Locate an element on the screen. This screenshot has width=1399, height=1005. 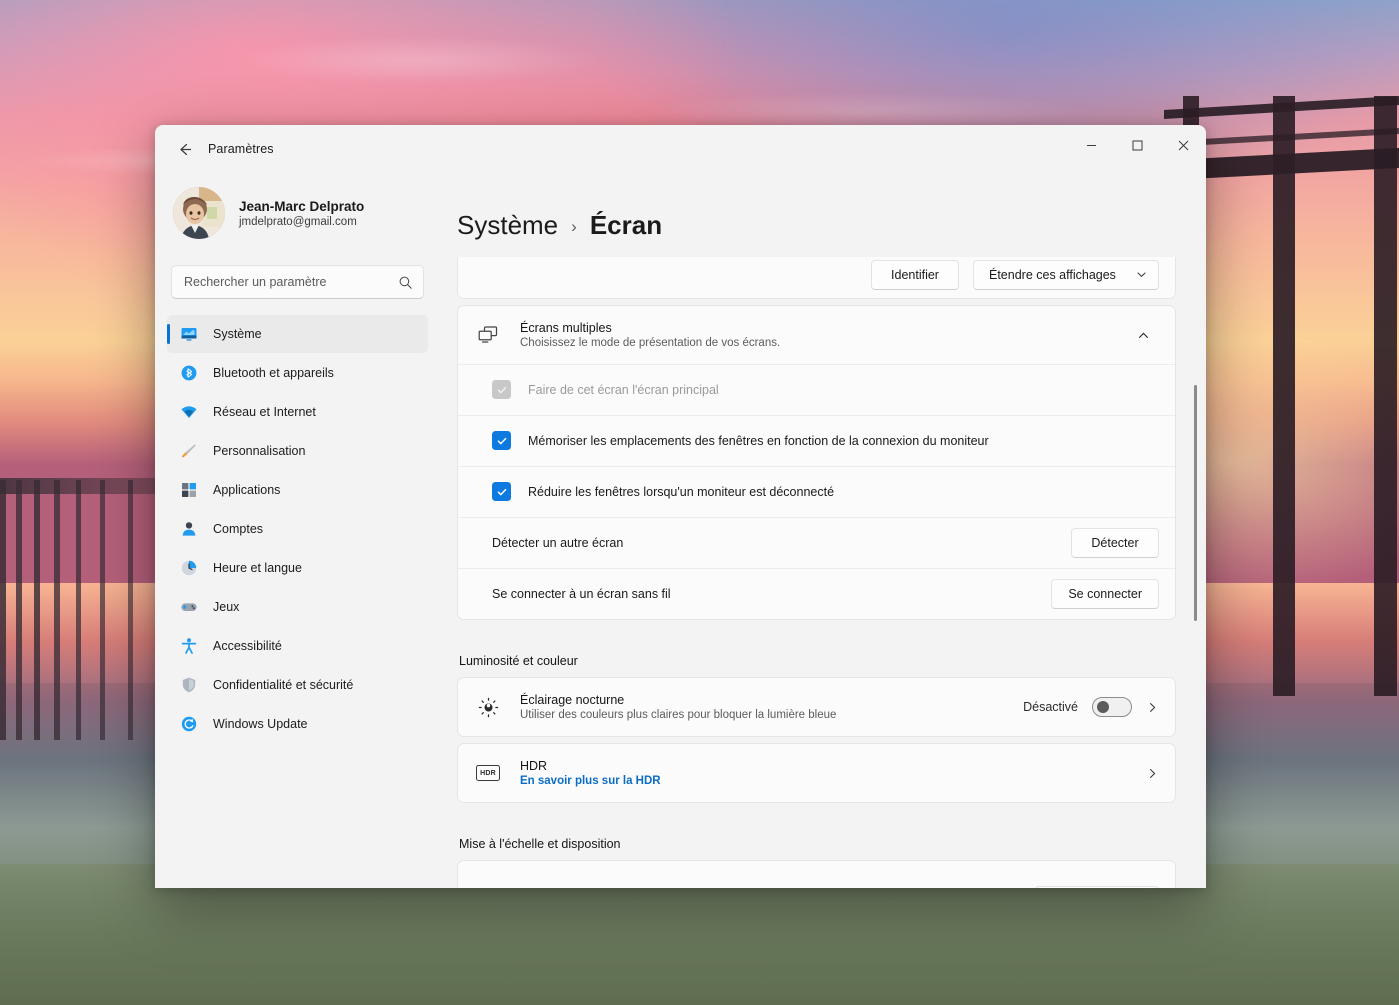
account-block: Jean-Marc Delprato jmdelprato@gmail.com is located at coordinates (297, 208).